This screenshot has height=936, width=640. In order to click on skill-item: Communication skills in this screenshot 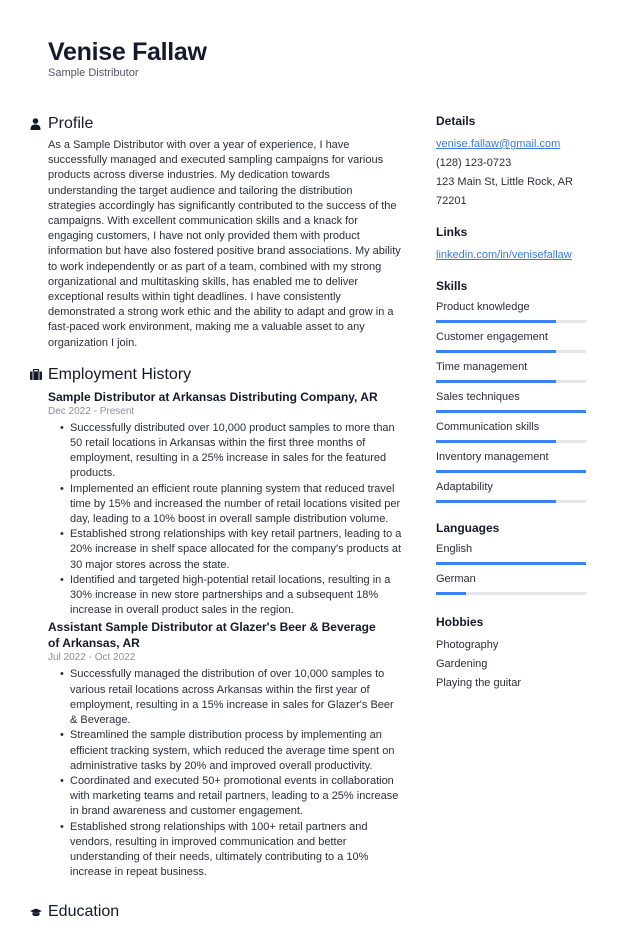, I will do `click(521, 431)`.